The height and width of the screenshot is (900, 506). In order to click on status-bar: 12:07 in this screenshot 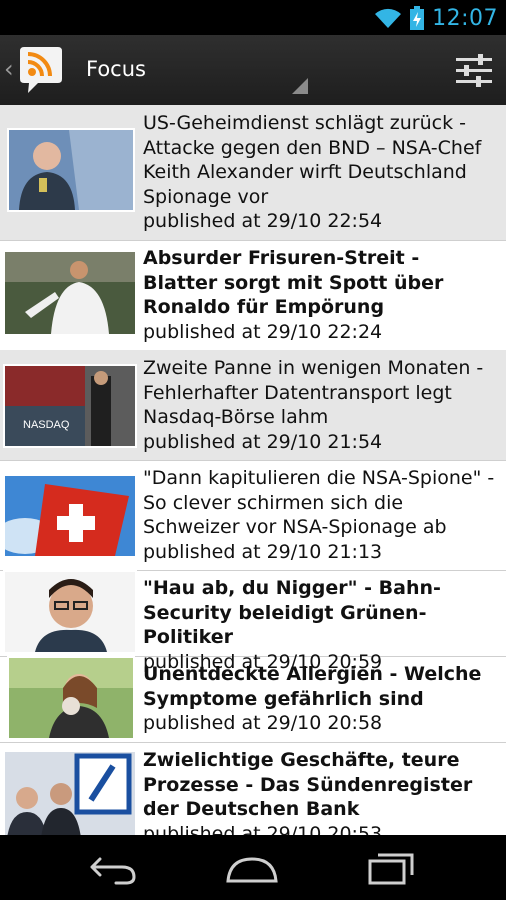, I will do `click(253, 17)`.